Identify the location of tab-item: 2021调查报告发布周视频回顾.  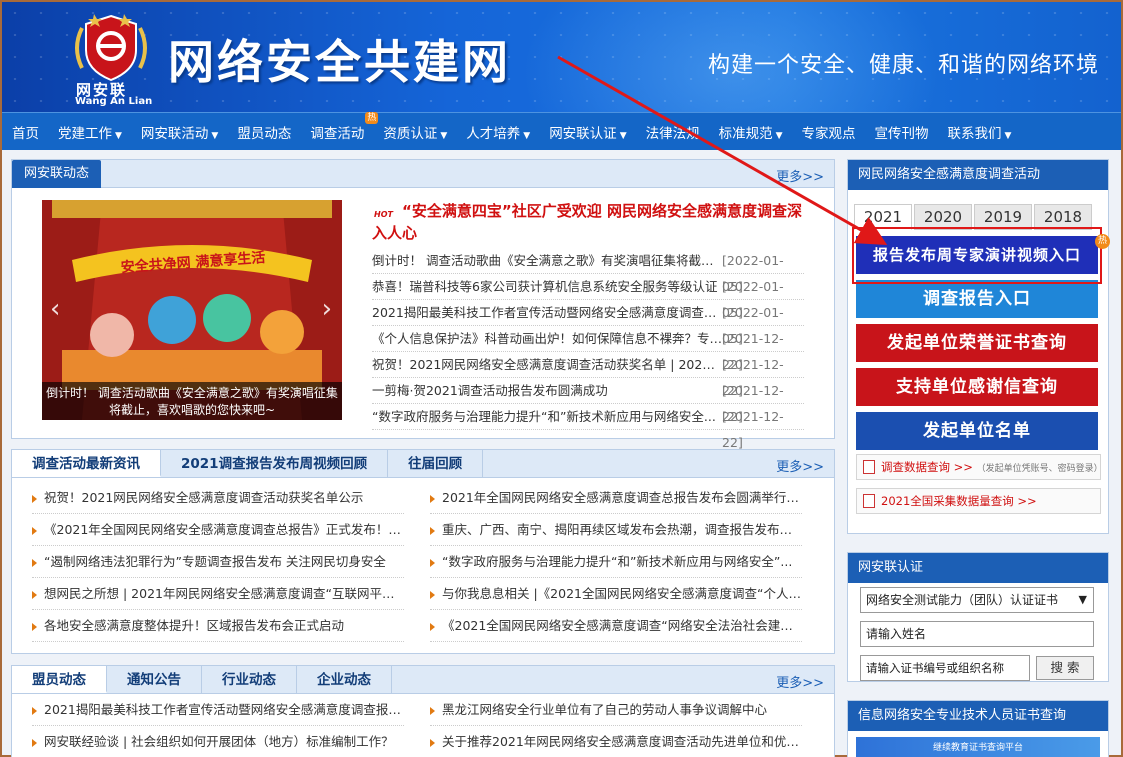
(275, 463).